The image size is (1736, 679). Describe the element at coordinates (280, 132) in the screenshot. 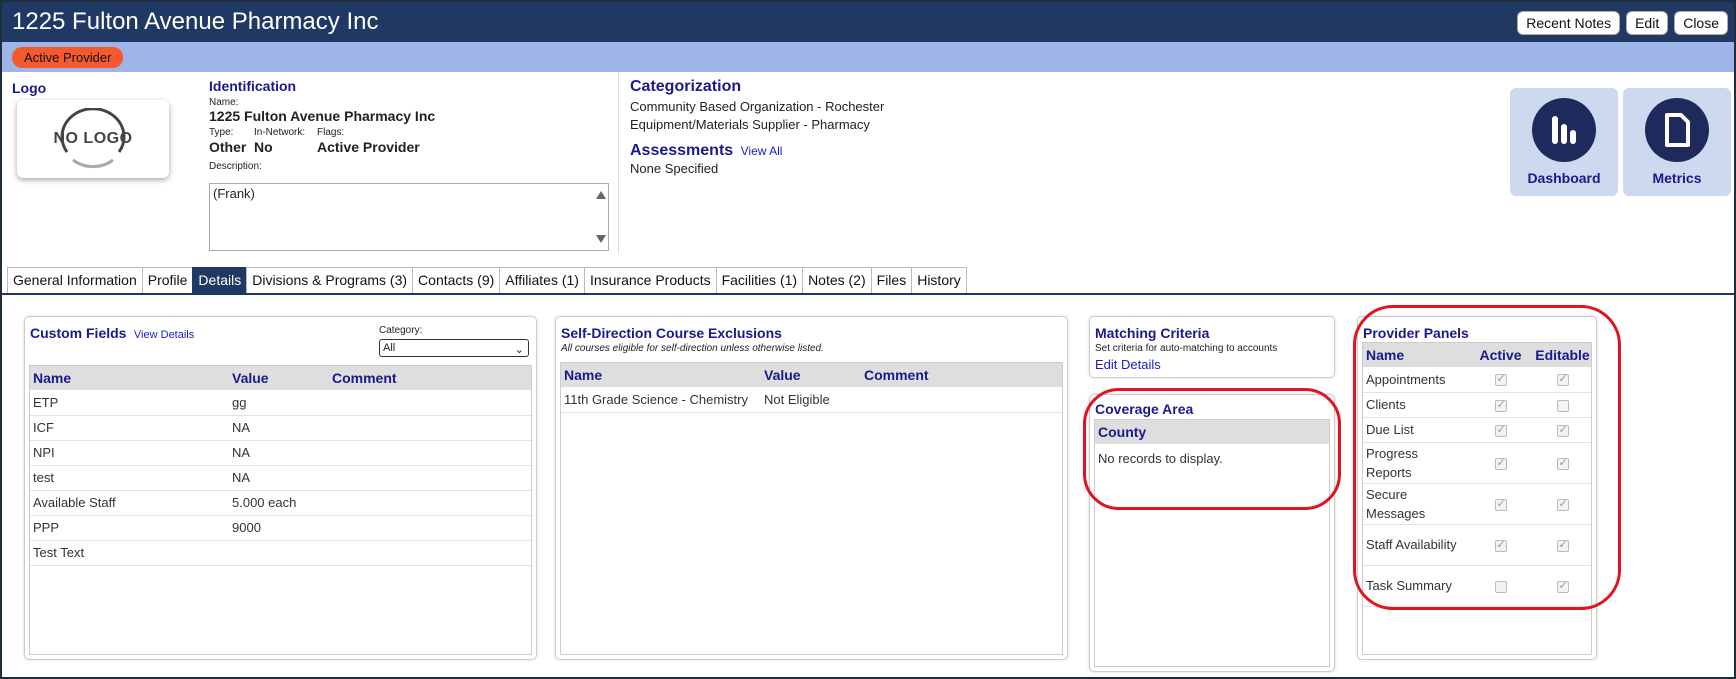

I see `in-network-label: In-Network:` at that location.